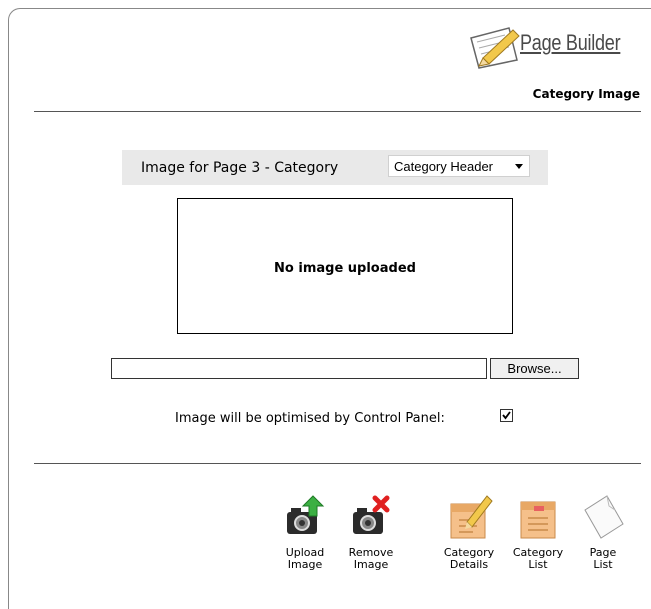  Describe the element at coordinates (305, 558) in the screenshot. I see `upload-image-label: Upload Image` at that location.